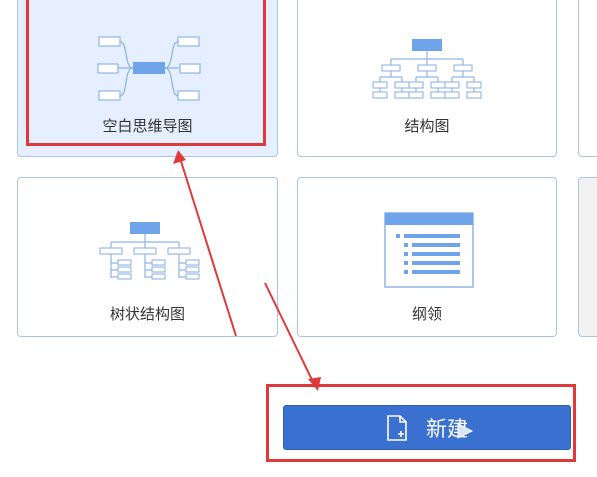 The image size is (597, 477). I want to click on template-card-tree-chart: 树状结构图, so click(147, 257).